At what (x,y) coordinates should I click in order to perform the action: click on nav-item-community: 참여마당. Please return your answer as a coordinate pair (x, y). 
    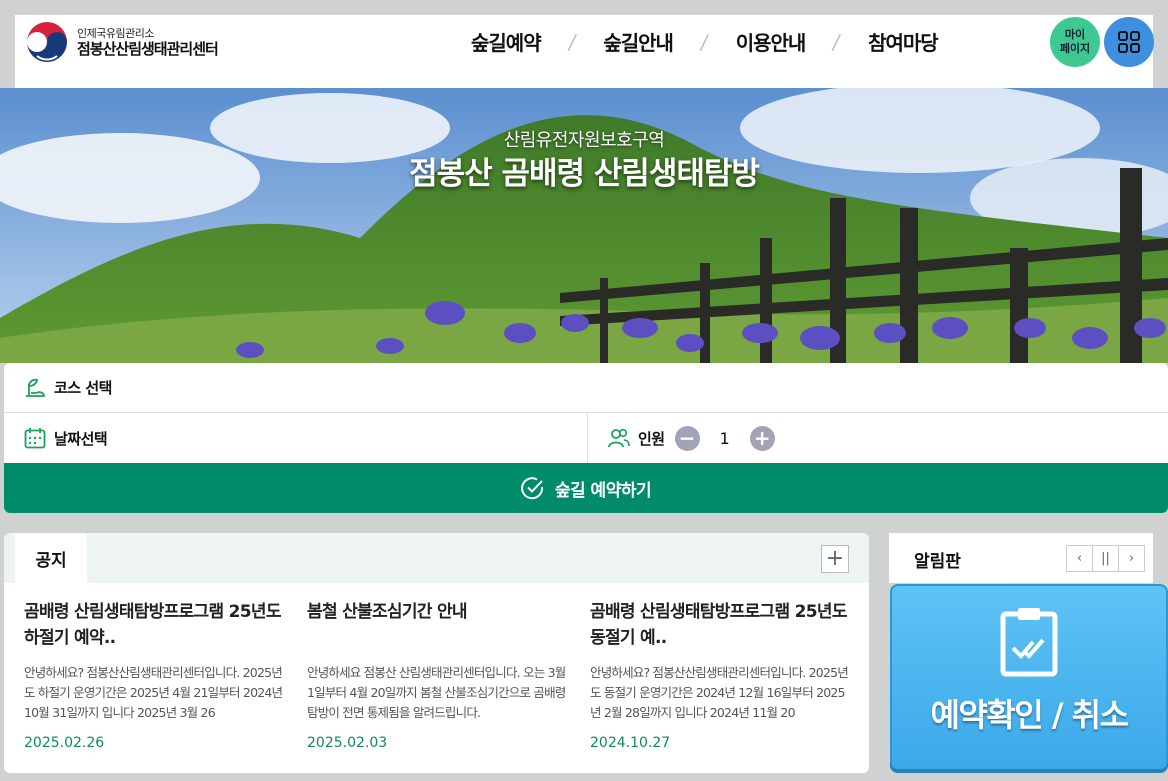
    Looking at the image, I should click on (903, 41).